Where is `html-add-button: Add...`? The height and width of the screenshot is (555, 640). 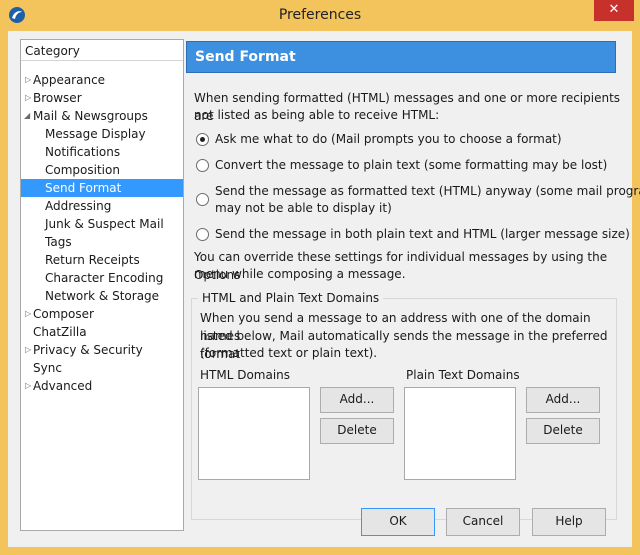 html-add-button: Add... is located at coordinates (357, 400).